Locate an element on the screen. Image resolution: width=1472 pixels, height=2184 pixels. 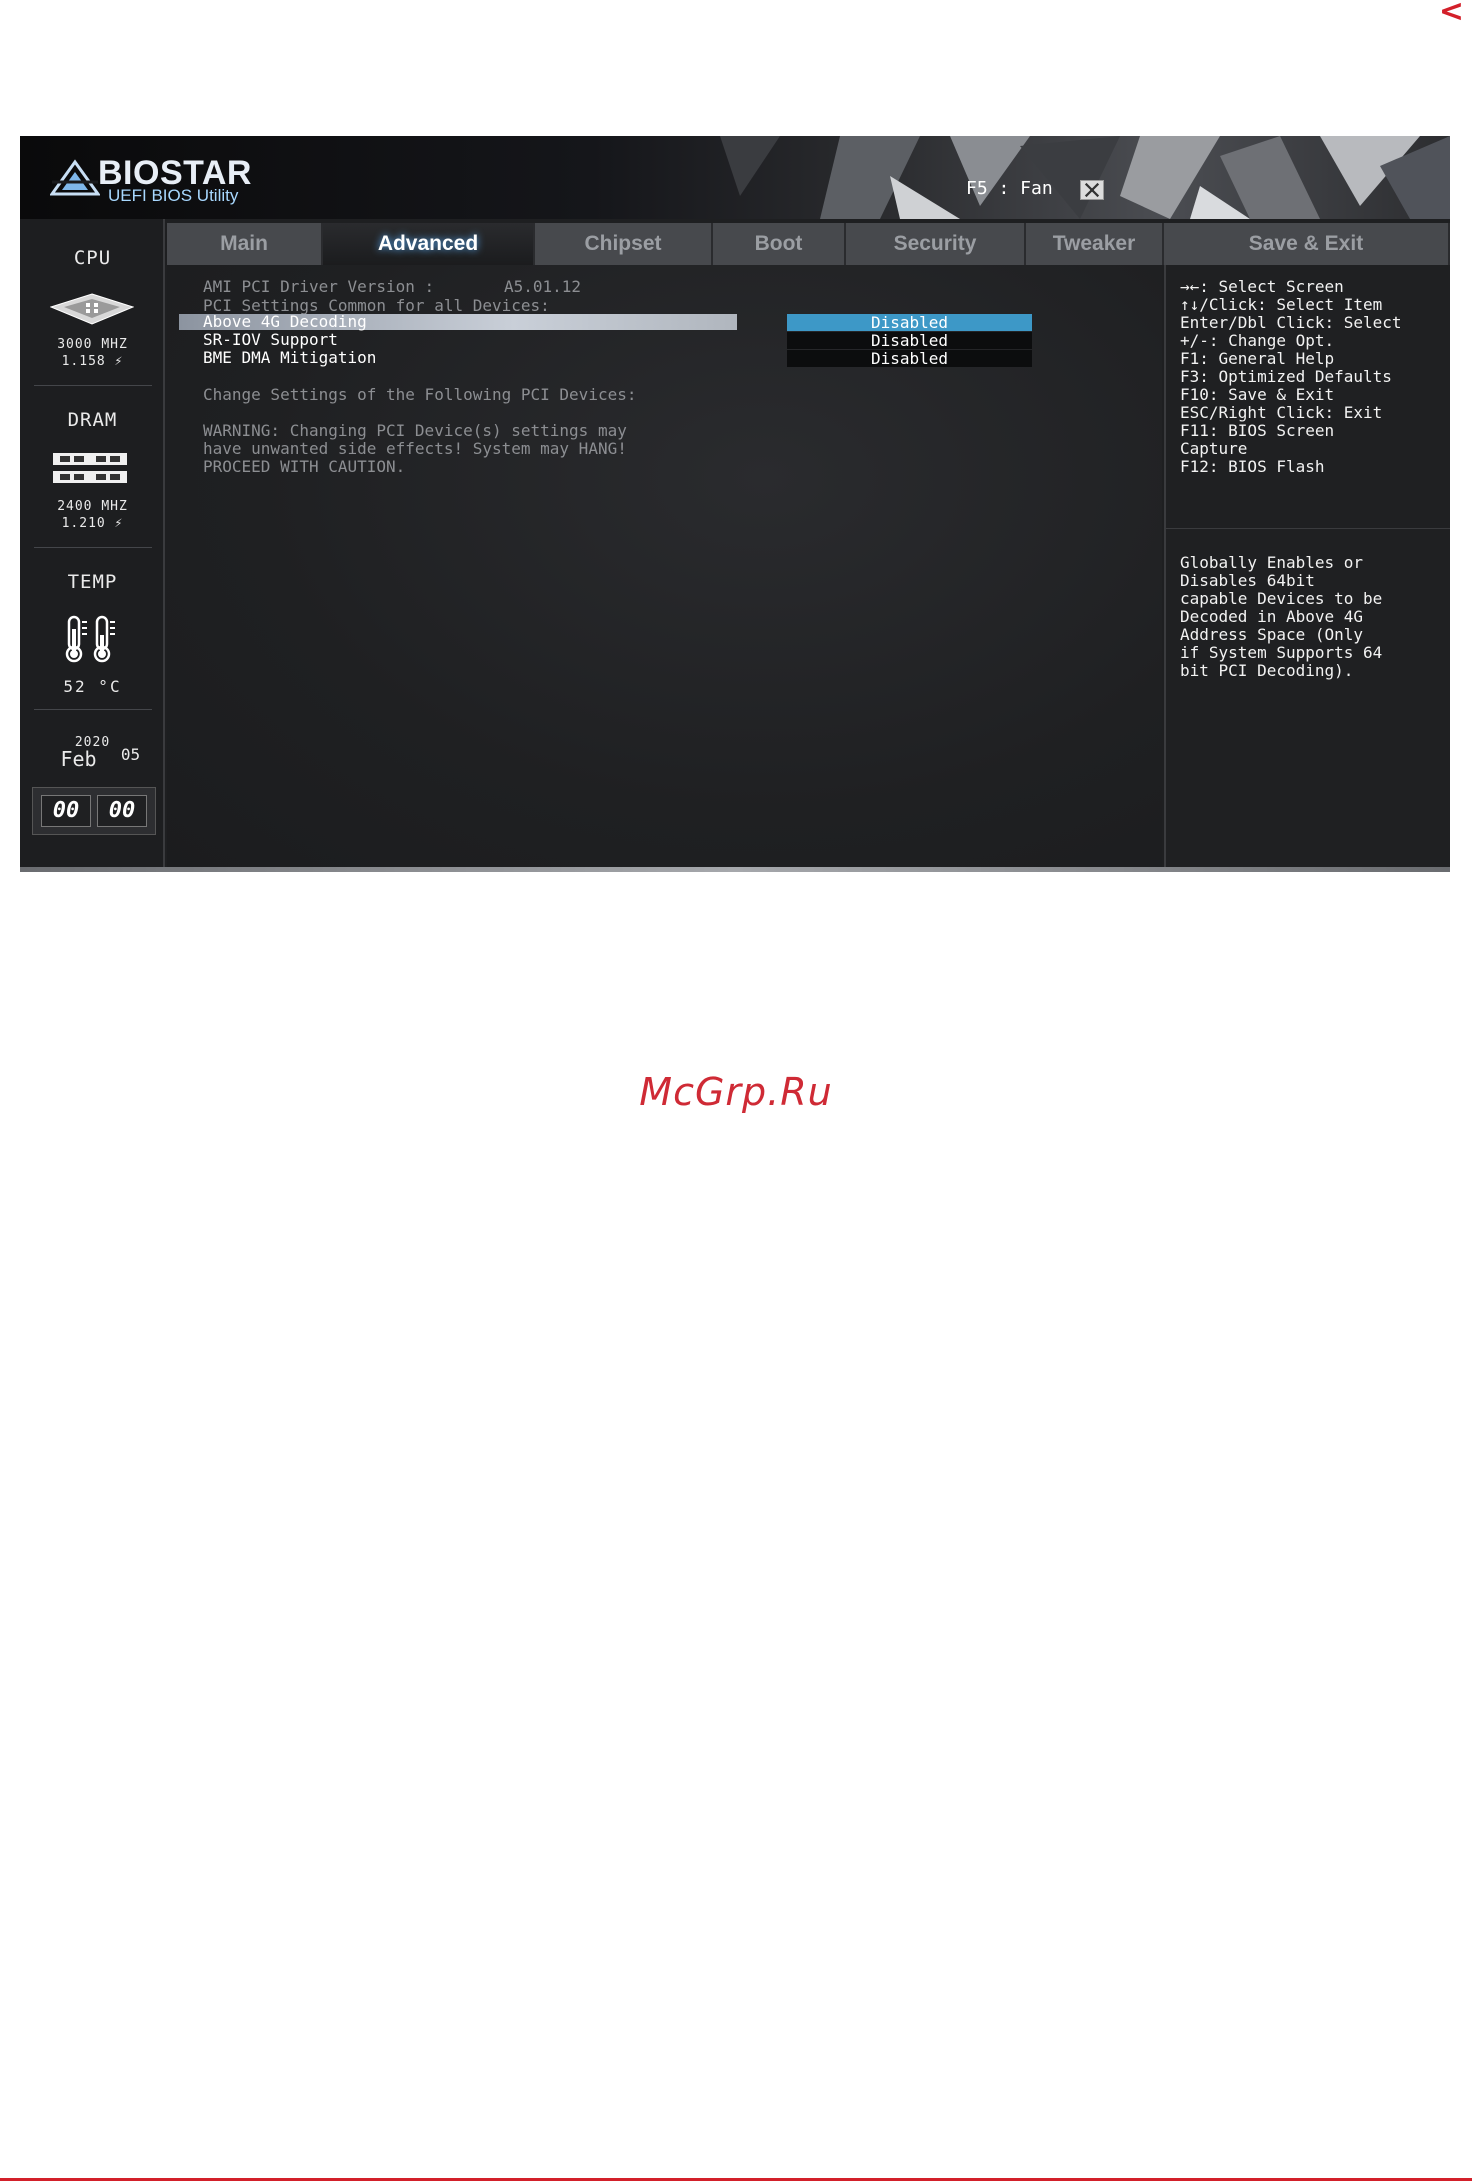
help-desc-line-7: bit PCI Decoding). is located at coordinates (1267, 670).